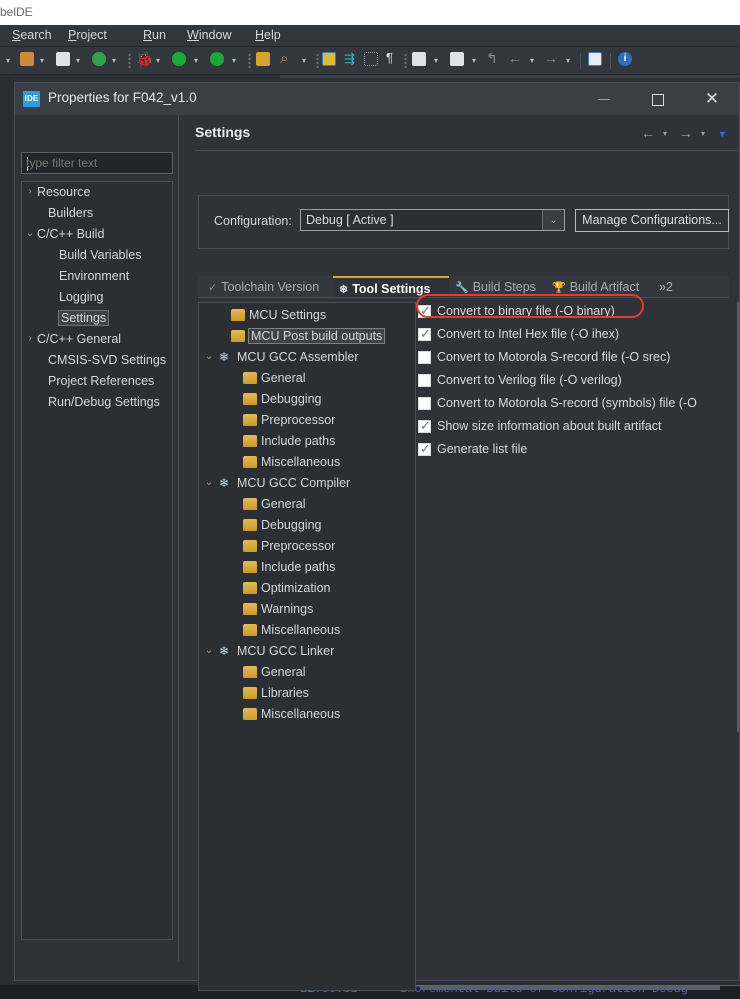  What do you see at coordinates (551, 58) in the screenshot?
I see `forward-icon: →` at bounding box center [551, 58].